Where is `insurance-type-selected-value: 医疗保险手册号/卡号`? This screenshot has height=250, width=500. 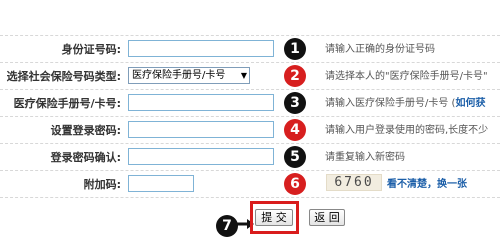
insurance-type-selected-value: 医疗保险手册号/卡号 is located at coordinates (179, 75).